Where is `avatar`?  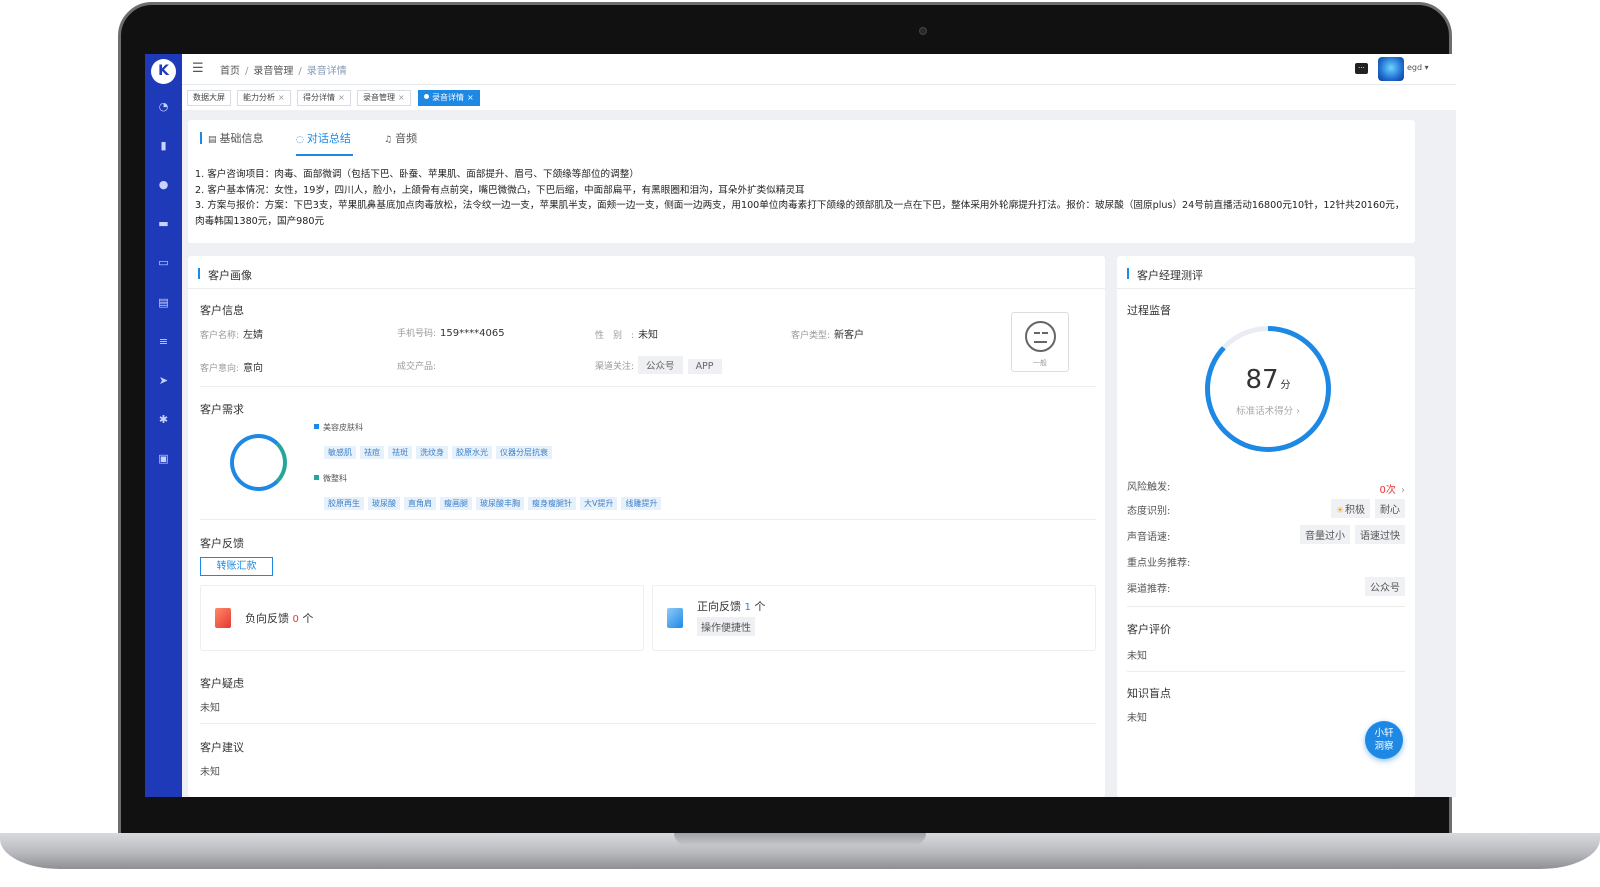 avatar is located at coordinates (1391, 69).